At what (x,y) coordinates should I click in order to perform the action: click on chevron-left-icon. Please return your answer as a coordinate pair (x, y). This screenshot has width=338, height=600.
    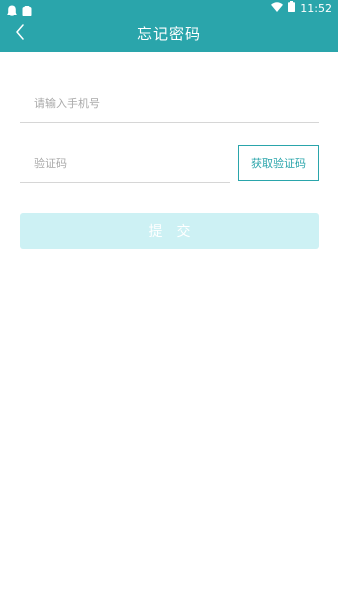
    Looking at the image, I should click on (20, 34).